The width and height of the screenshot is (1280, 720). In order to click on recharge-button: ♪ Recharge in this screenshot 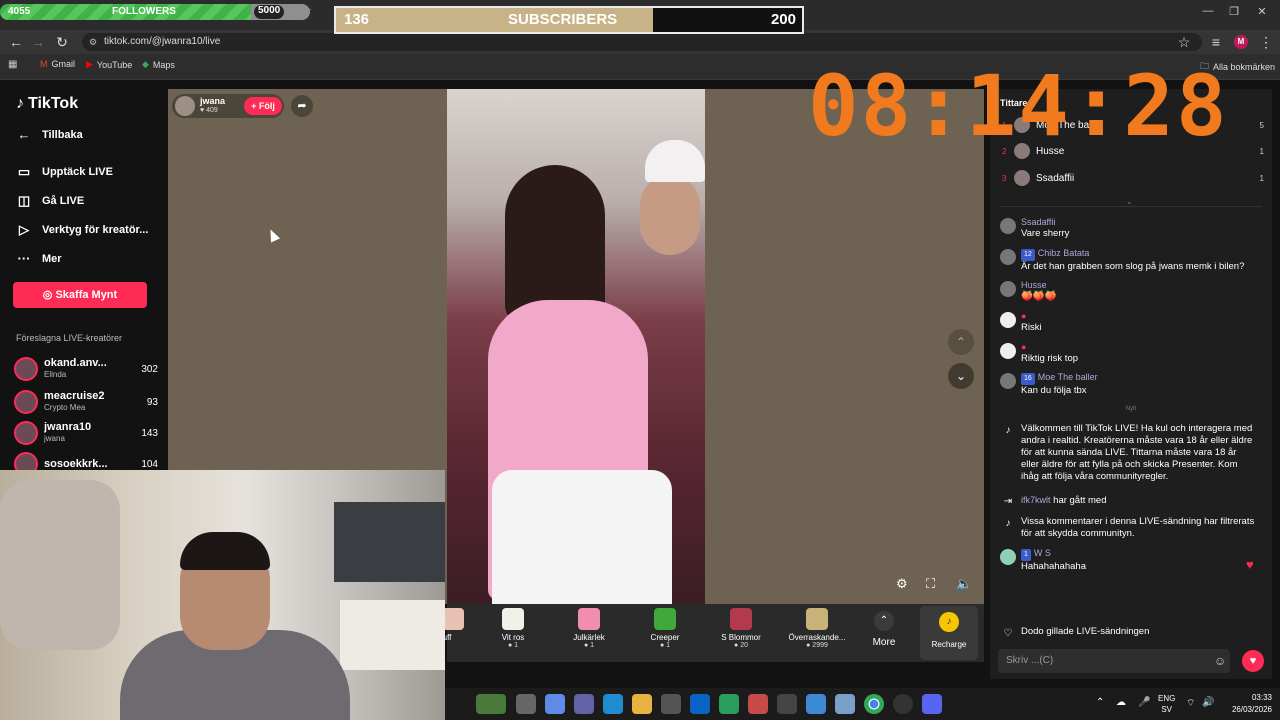, I will do `click(949, 633)`.